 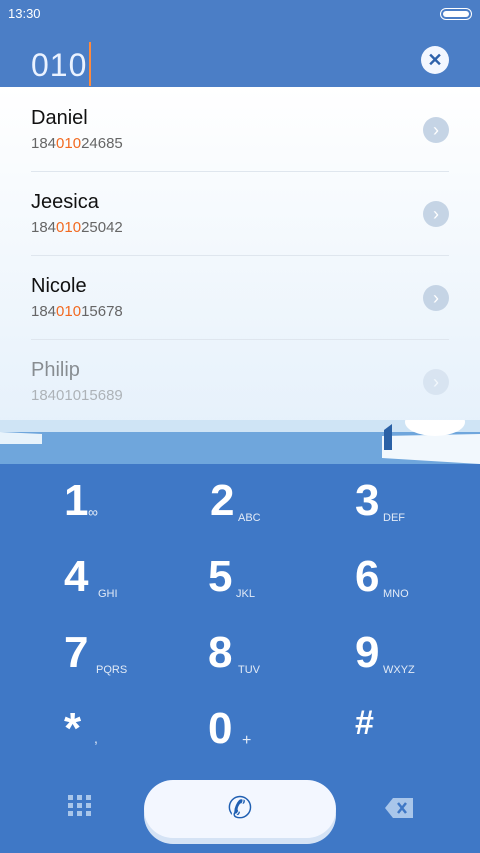 What do you see at coordinates (456, 14) in the screenshot?
I see `battery-icon` at bounding box center [456, 14].